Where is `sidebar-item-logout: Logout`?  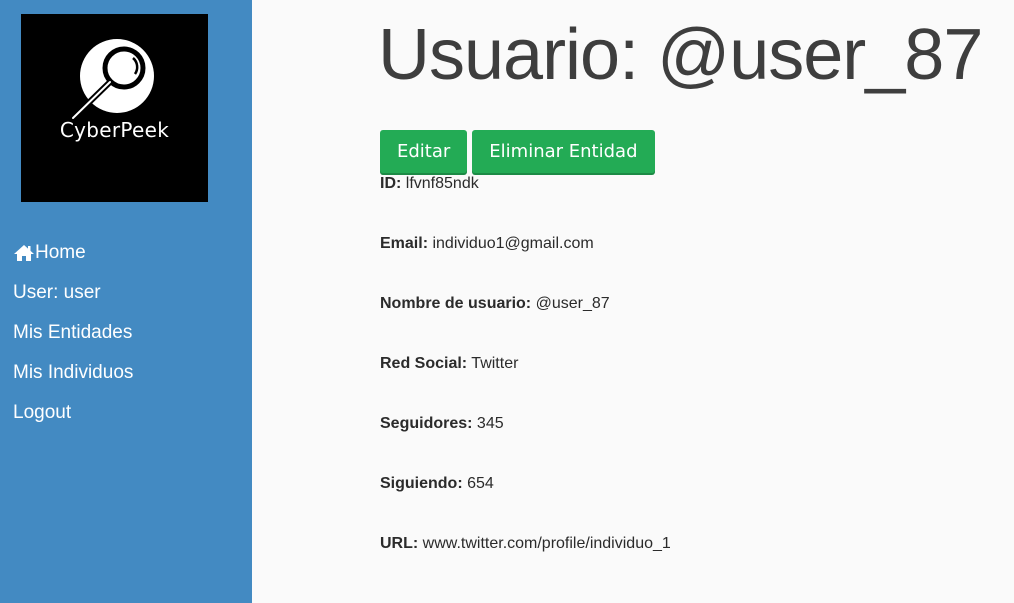 sidebar-item-logout: Logout is located at coordinates (73, 418).